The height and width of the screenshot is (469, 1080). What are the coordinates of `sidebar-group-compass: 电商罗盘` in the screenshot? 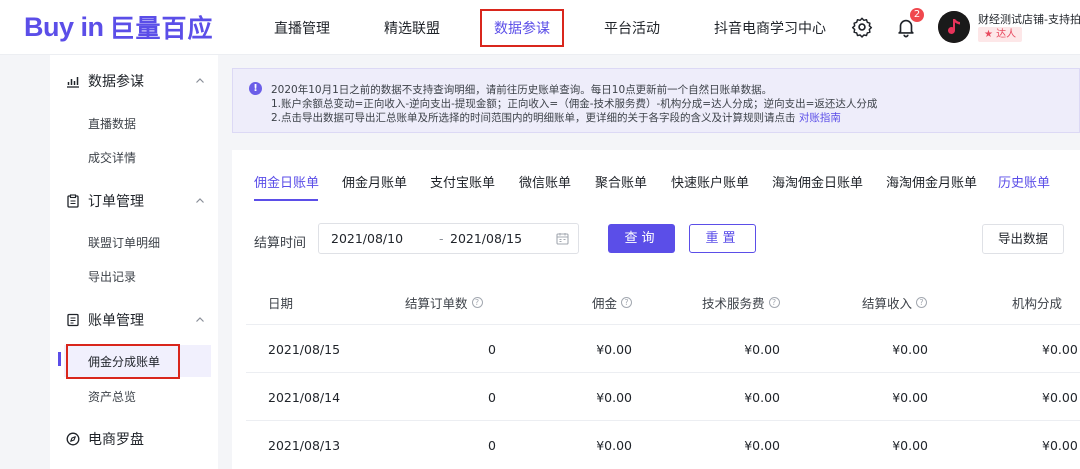 It's located at (134, 439).